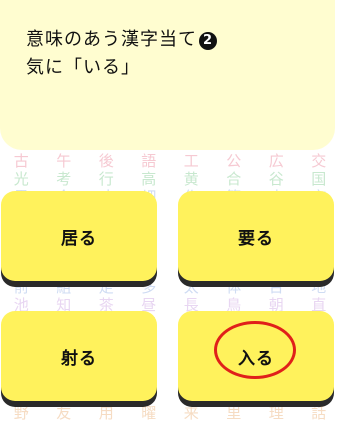  What do you see at coordinates (21, 161) in the screenshot?
I see `background-kanji-char: 古` at bounding box center [21, 161].